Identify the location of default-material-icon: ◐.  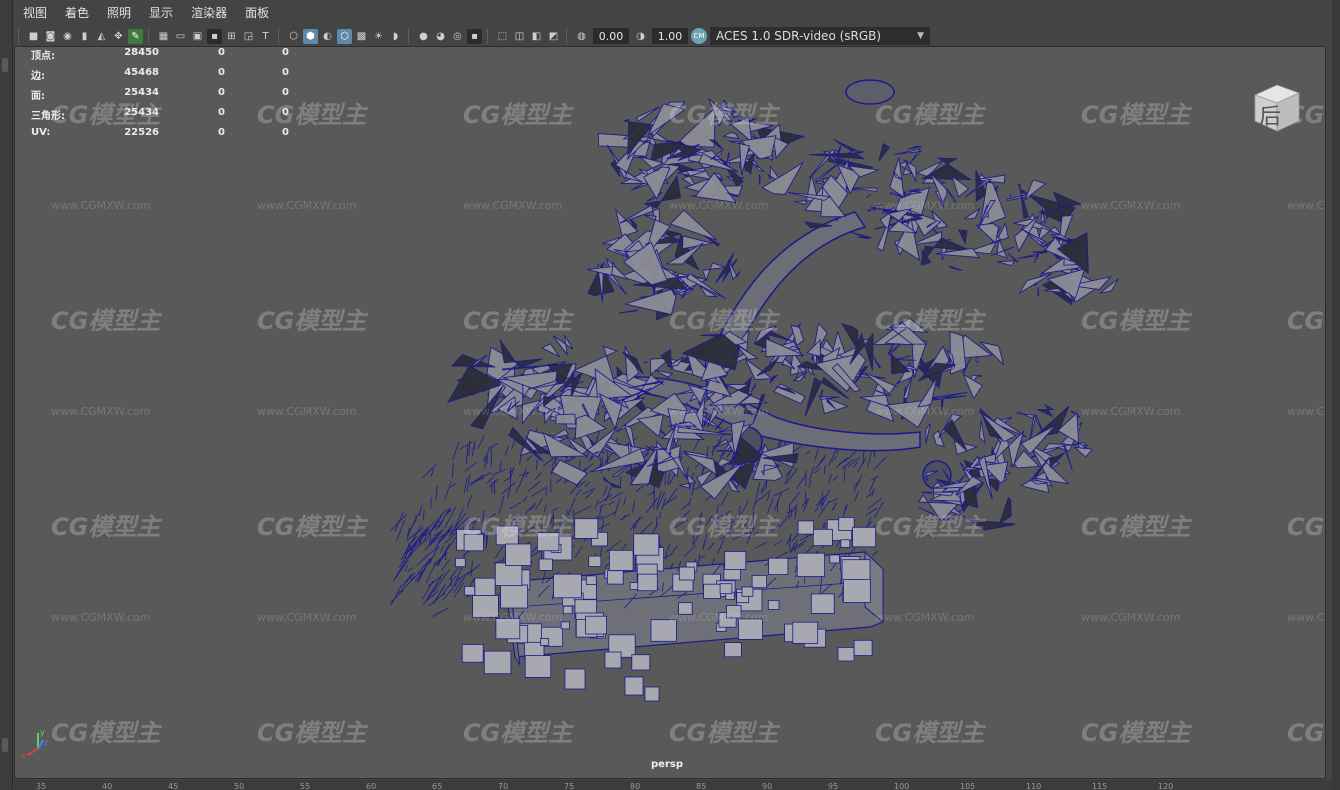
(327, 36).